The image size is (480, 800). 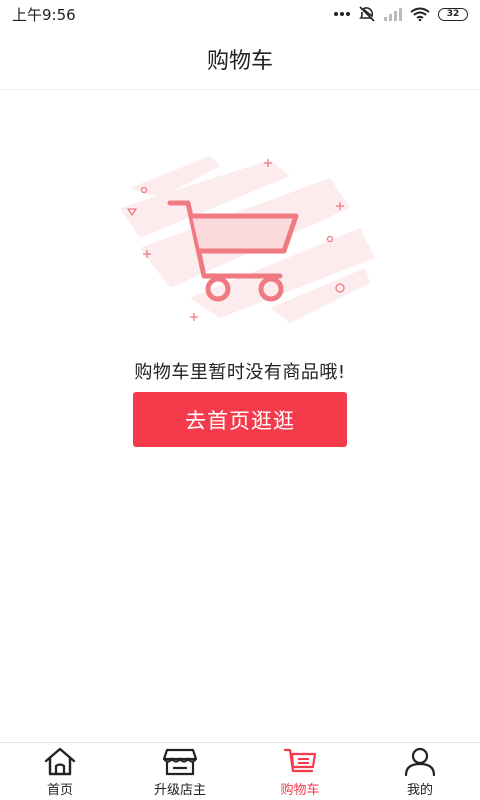 I want to click on tab-home-label: 首页, so click(x=59, y=790).